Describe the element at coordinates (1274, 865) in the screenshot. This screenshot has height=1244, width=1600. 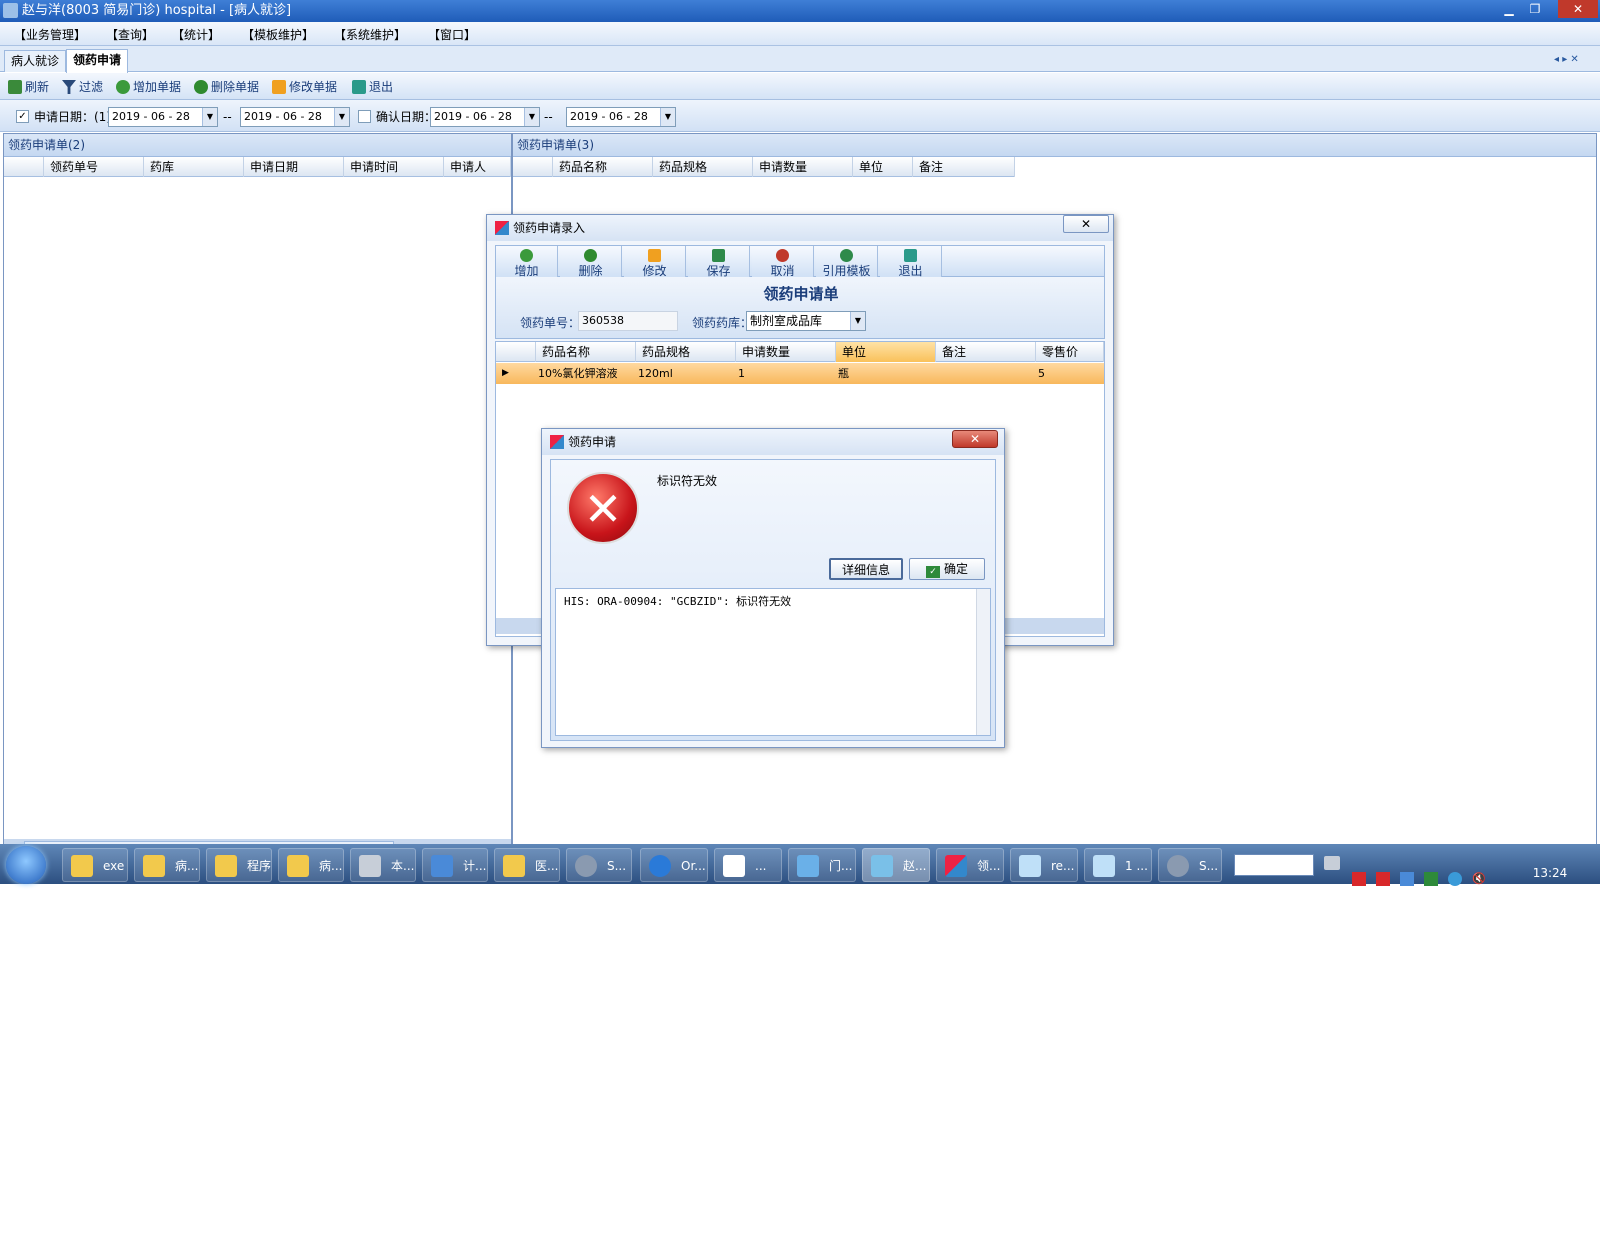
I see `input-method-box` at that location.